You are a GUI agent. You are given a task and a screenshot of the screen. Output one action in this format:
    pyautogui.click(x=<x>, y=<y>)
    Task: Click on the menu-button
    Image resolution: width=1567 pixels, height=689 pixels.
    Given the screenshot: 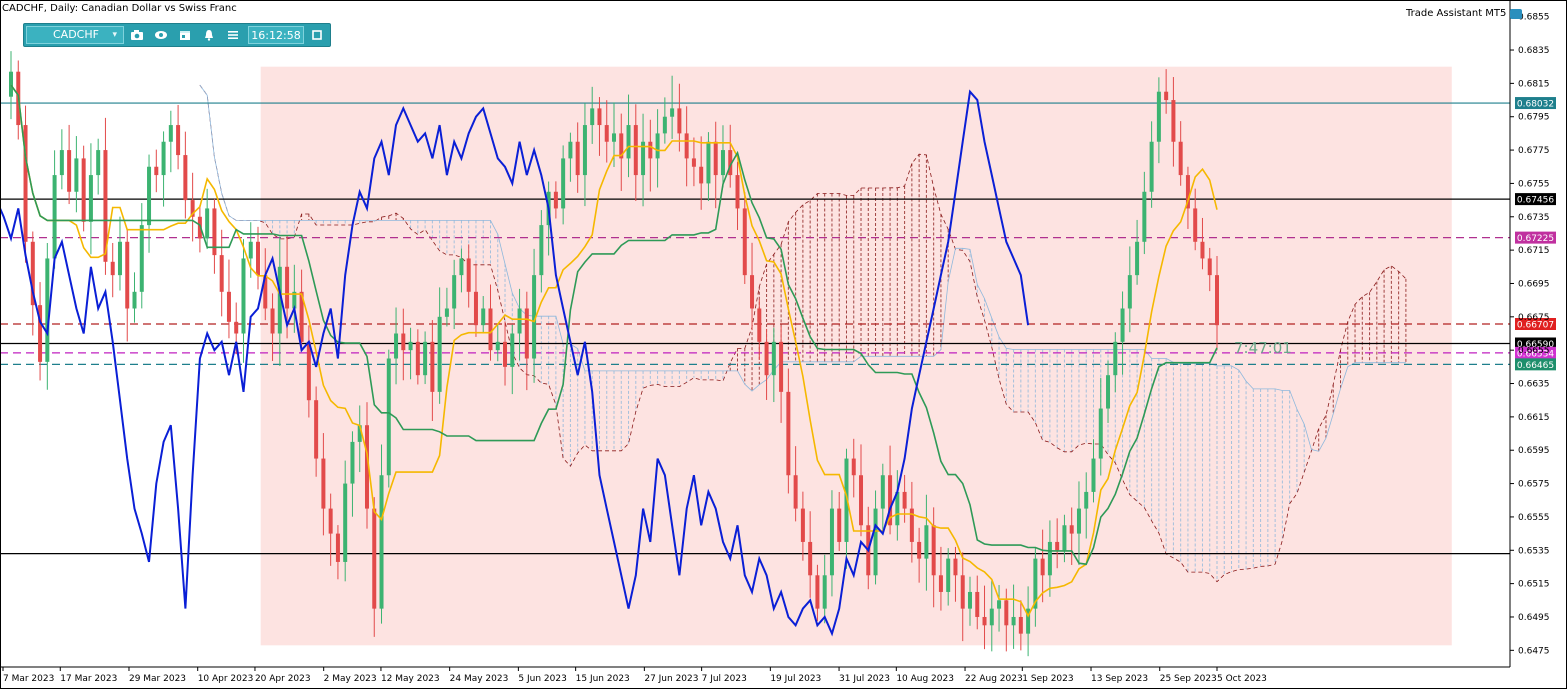 What is the action you would take?
    pyautogui.click(x=233, y=35)
    